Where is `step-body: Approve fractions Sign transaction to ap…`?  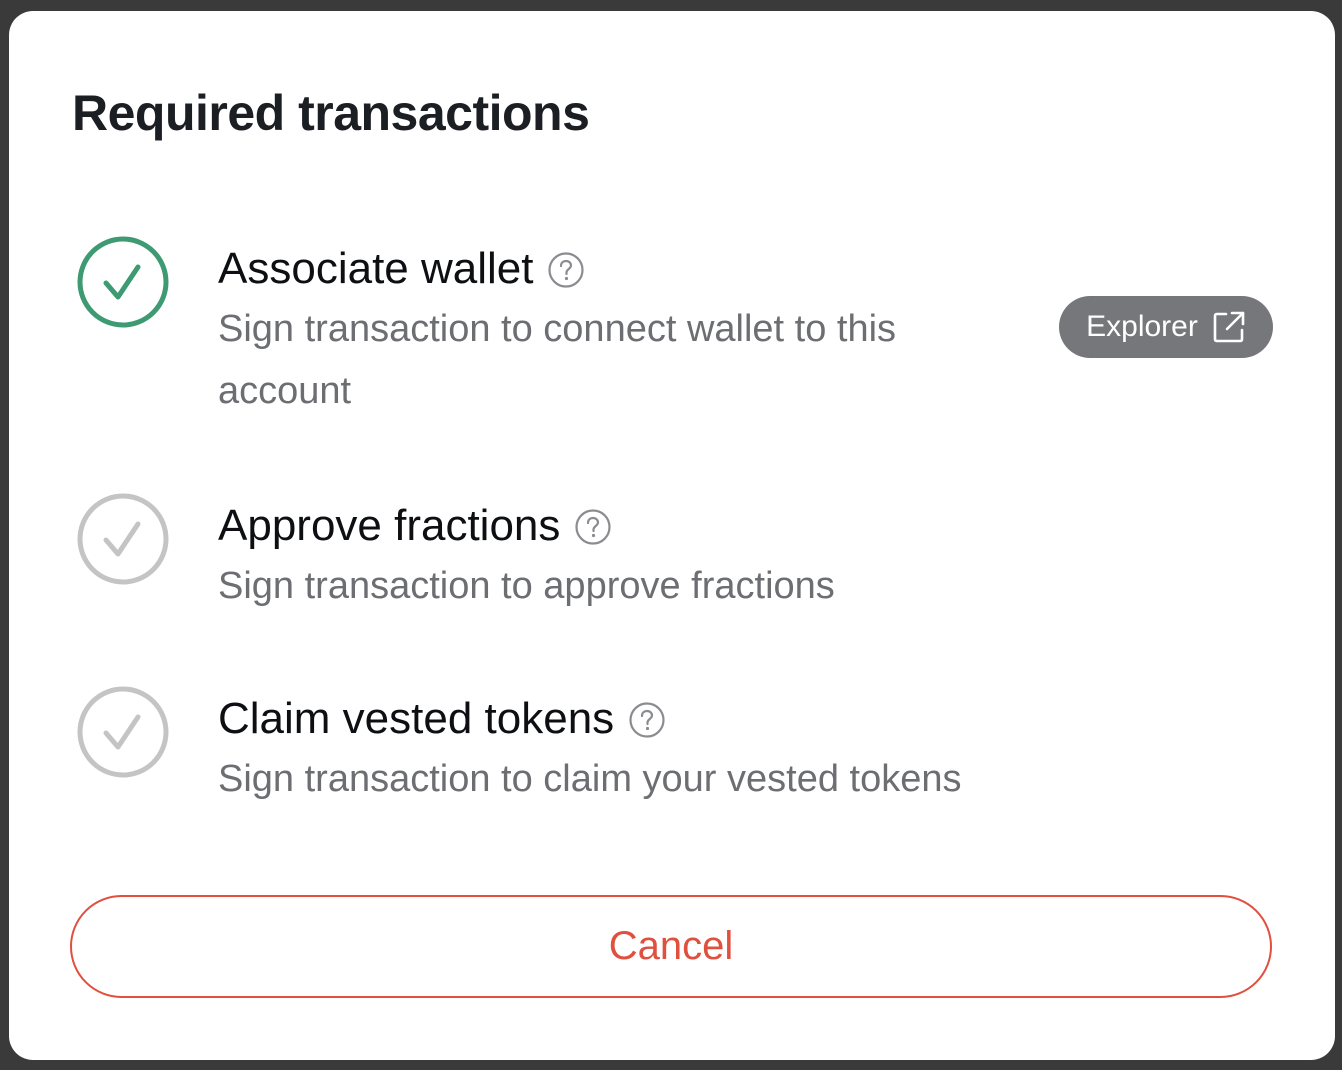 step-body: Approve fractions Sign transaction to ap… is located at coordinates (526, 557).